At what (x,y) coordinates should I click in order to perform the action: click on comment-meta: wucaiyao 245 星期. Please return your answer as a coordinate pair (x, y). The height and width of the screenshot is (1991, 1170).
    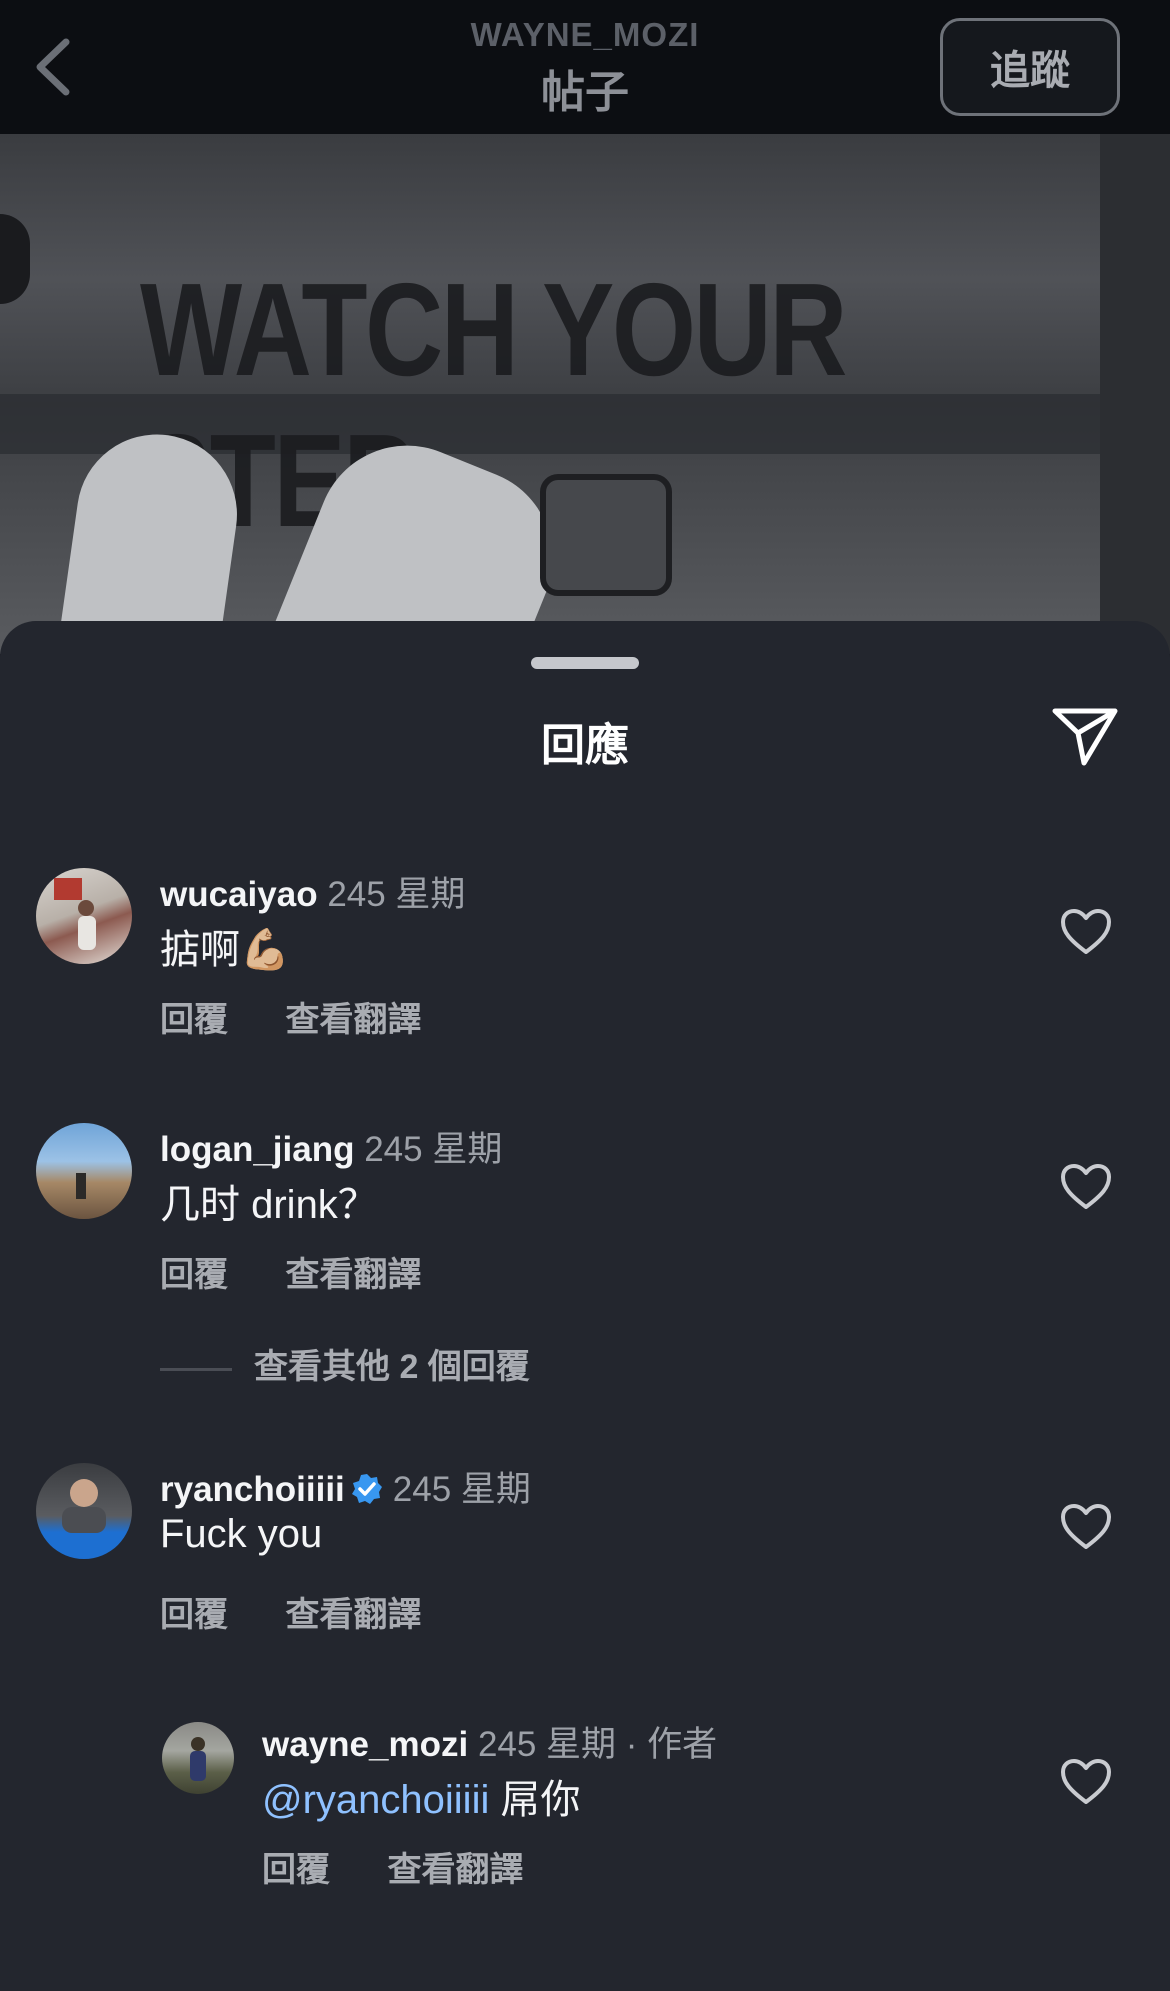
    Looking at the image, I should click on (312, 891).